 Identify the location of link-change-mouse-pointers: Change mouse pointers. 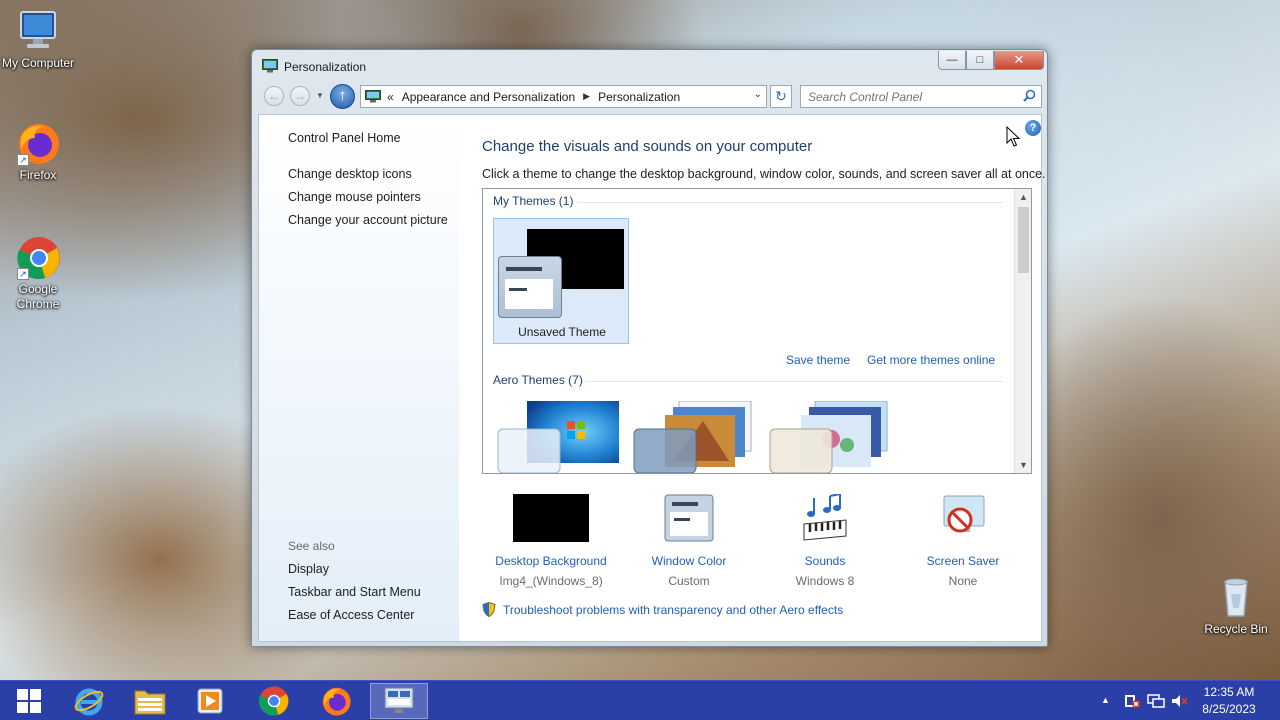
(354, 197).